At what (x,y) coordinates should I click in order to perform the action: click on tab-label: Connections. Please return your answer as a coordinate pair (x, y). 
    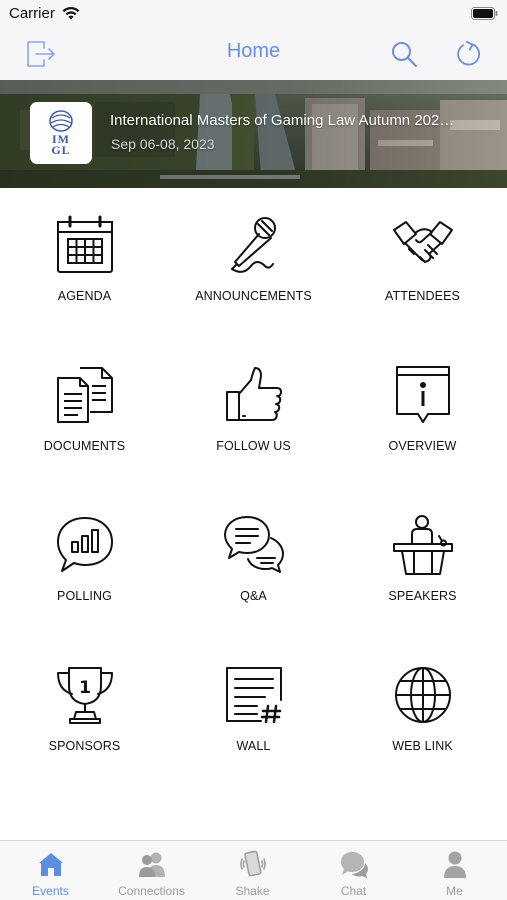
    Looking at the image, I should click on (151, 891).